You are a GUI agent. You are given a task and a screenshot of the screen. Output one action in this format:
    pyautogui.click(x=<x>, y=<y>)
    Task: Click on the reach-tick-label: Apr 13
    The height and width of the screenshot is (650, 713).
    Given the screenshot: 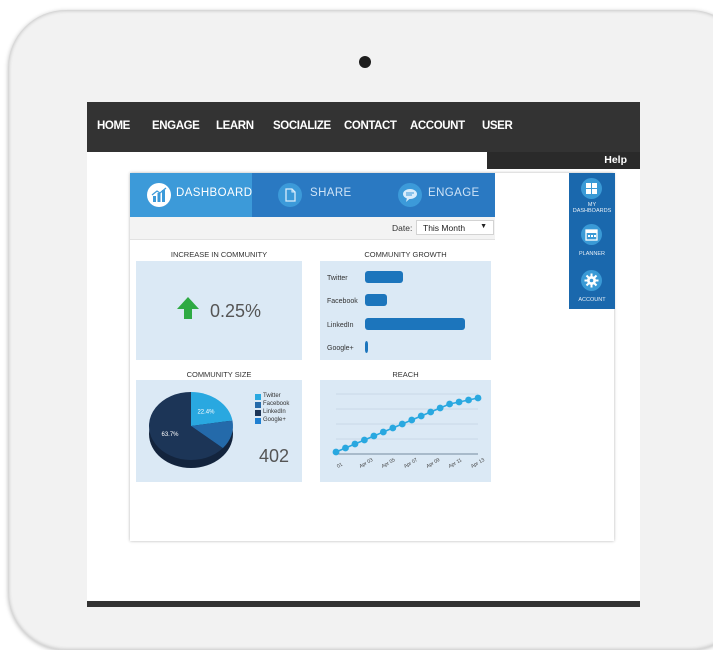 What is the action you would take?
    pyautogui.click(x=478, y=463)
    